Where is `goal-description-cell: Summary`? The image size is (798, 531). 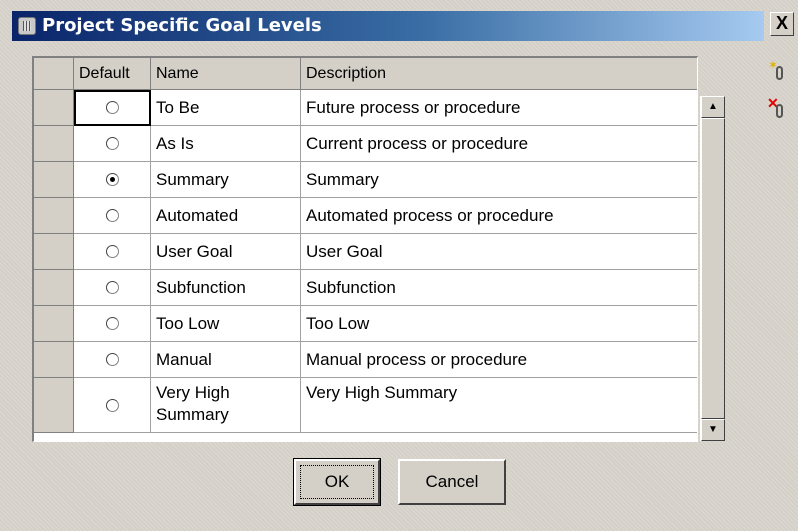
goal-description-cell: Summary is located at coordinates (499, 180).